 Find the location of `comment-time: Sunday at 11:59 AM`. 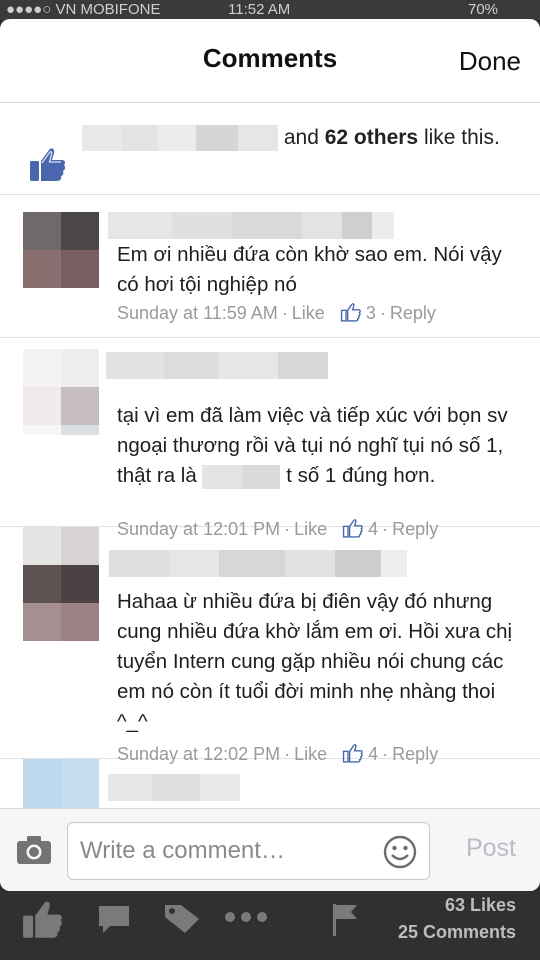

comment-time: Sunday at 11:59 AM is located at coordinates (197, 313).